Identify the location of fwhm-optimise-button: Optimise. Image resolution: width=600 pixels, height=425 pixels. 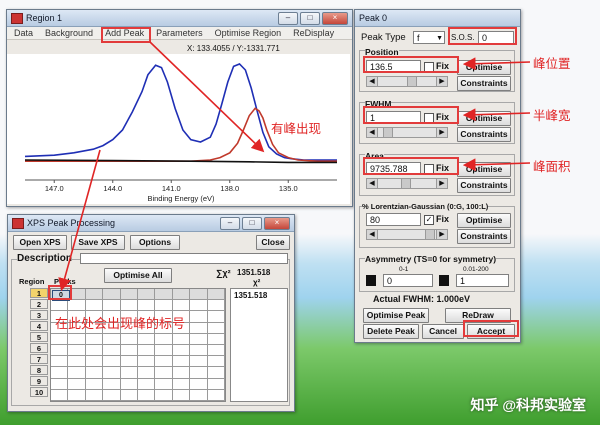
(484, 118).